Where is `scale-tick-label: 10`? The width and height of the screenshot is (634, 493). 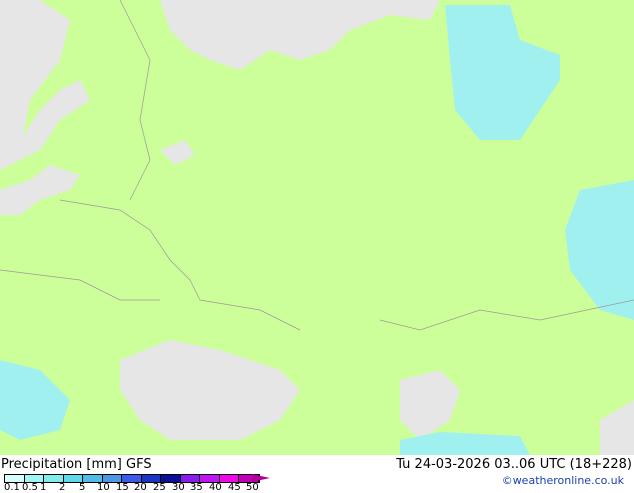 scale-tick-label: 10 is located at coordinates (103, 487).